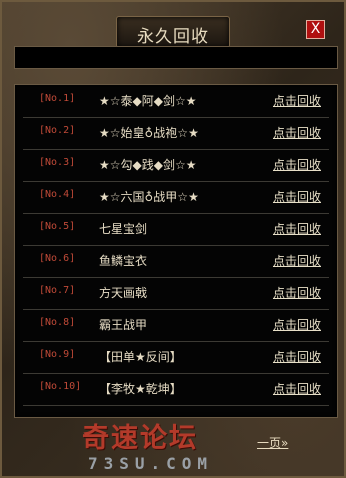  Describe the element at coordinates (57, 354) in the screenshot. I see `item-number: [No.9]` at that location.